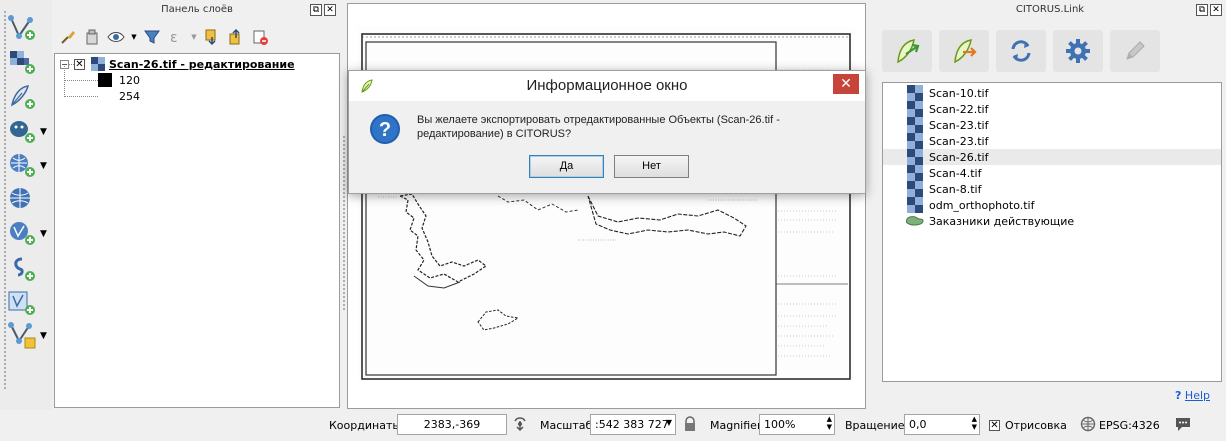 The width and height of the screenshot is (1226, 441). Describe the element at coordinates (21, 28) in the screenshot. I see `add-vector-layer-icon` at that location.